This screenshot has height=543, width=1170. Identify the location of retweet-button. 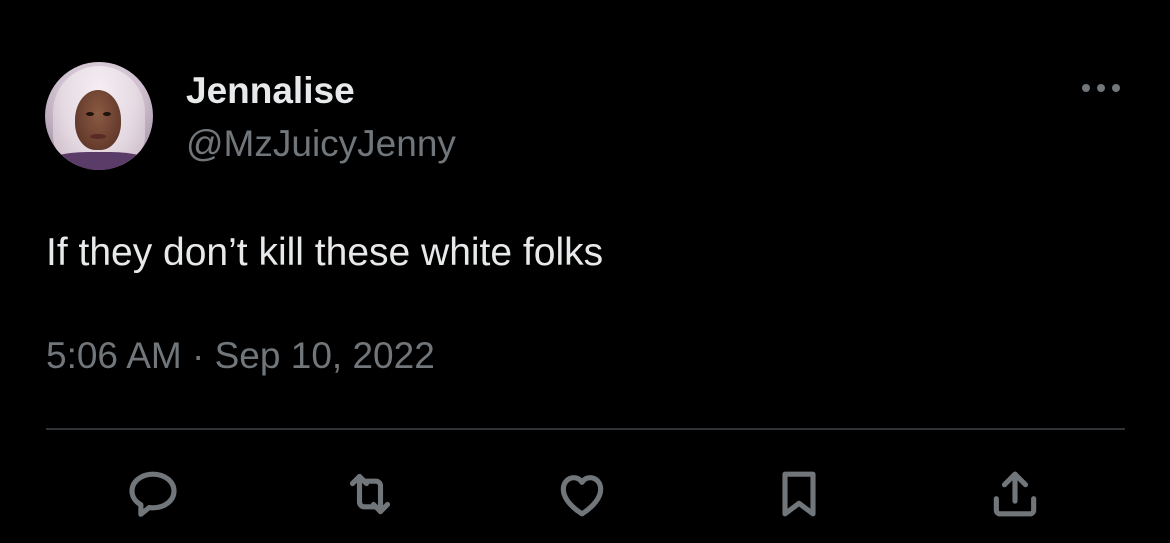
(370, 494).